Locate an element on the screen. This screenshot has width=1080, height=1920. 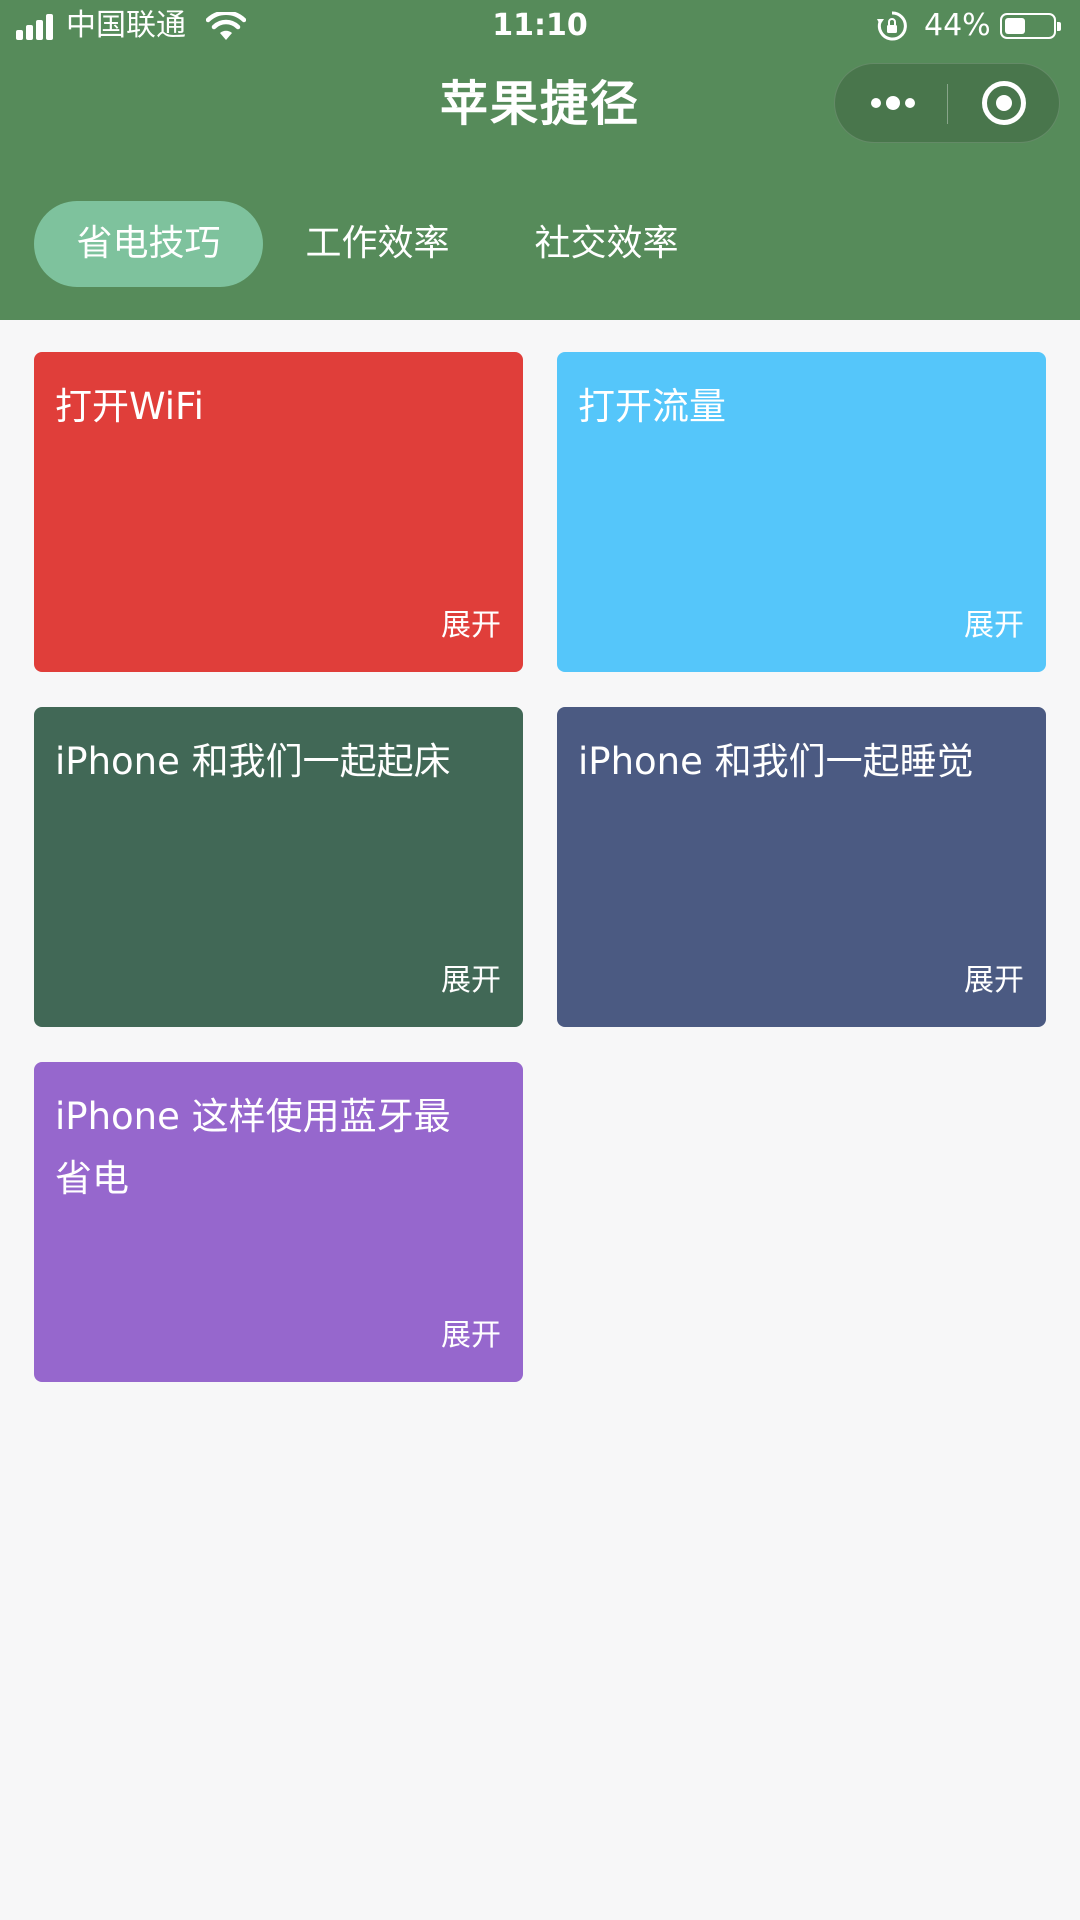
tab-work-efficiency: 工作效率 is located at coordinates (377, 244).